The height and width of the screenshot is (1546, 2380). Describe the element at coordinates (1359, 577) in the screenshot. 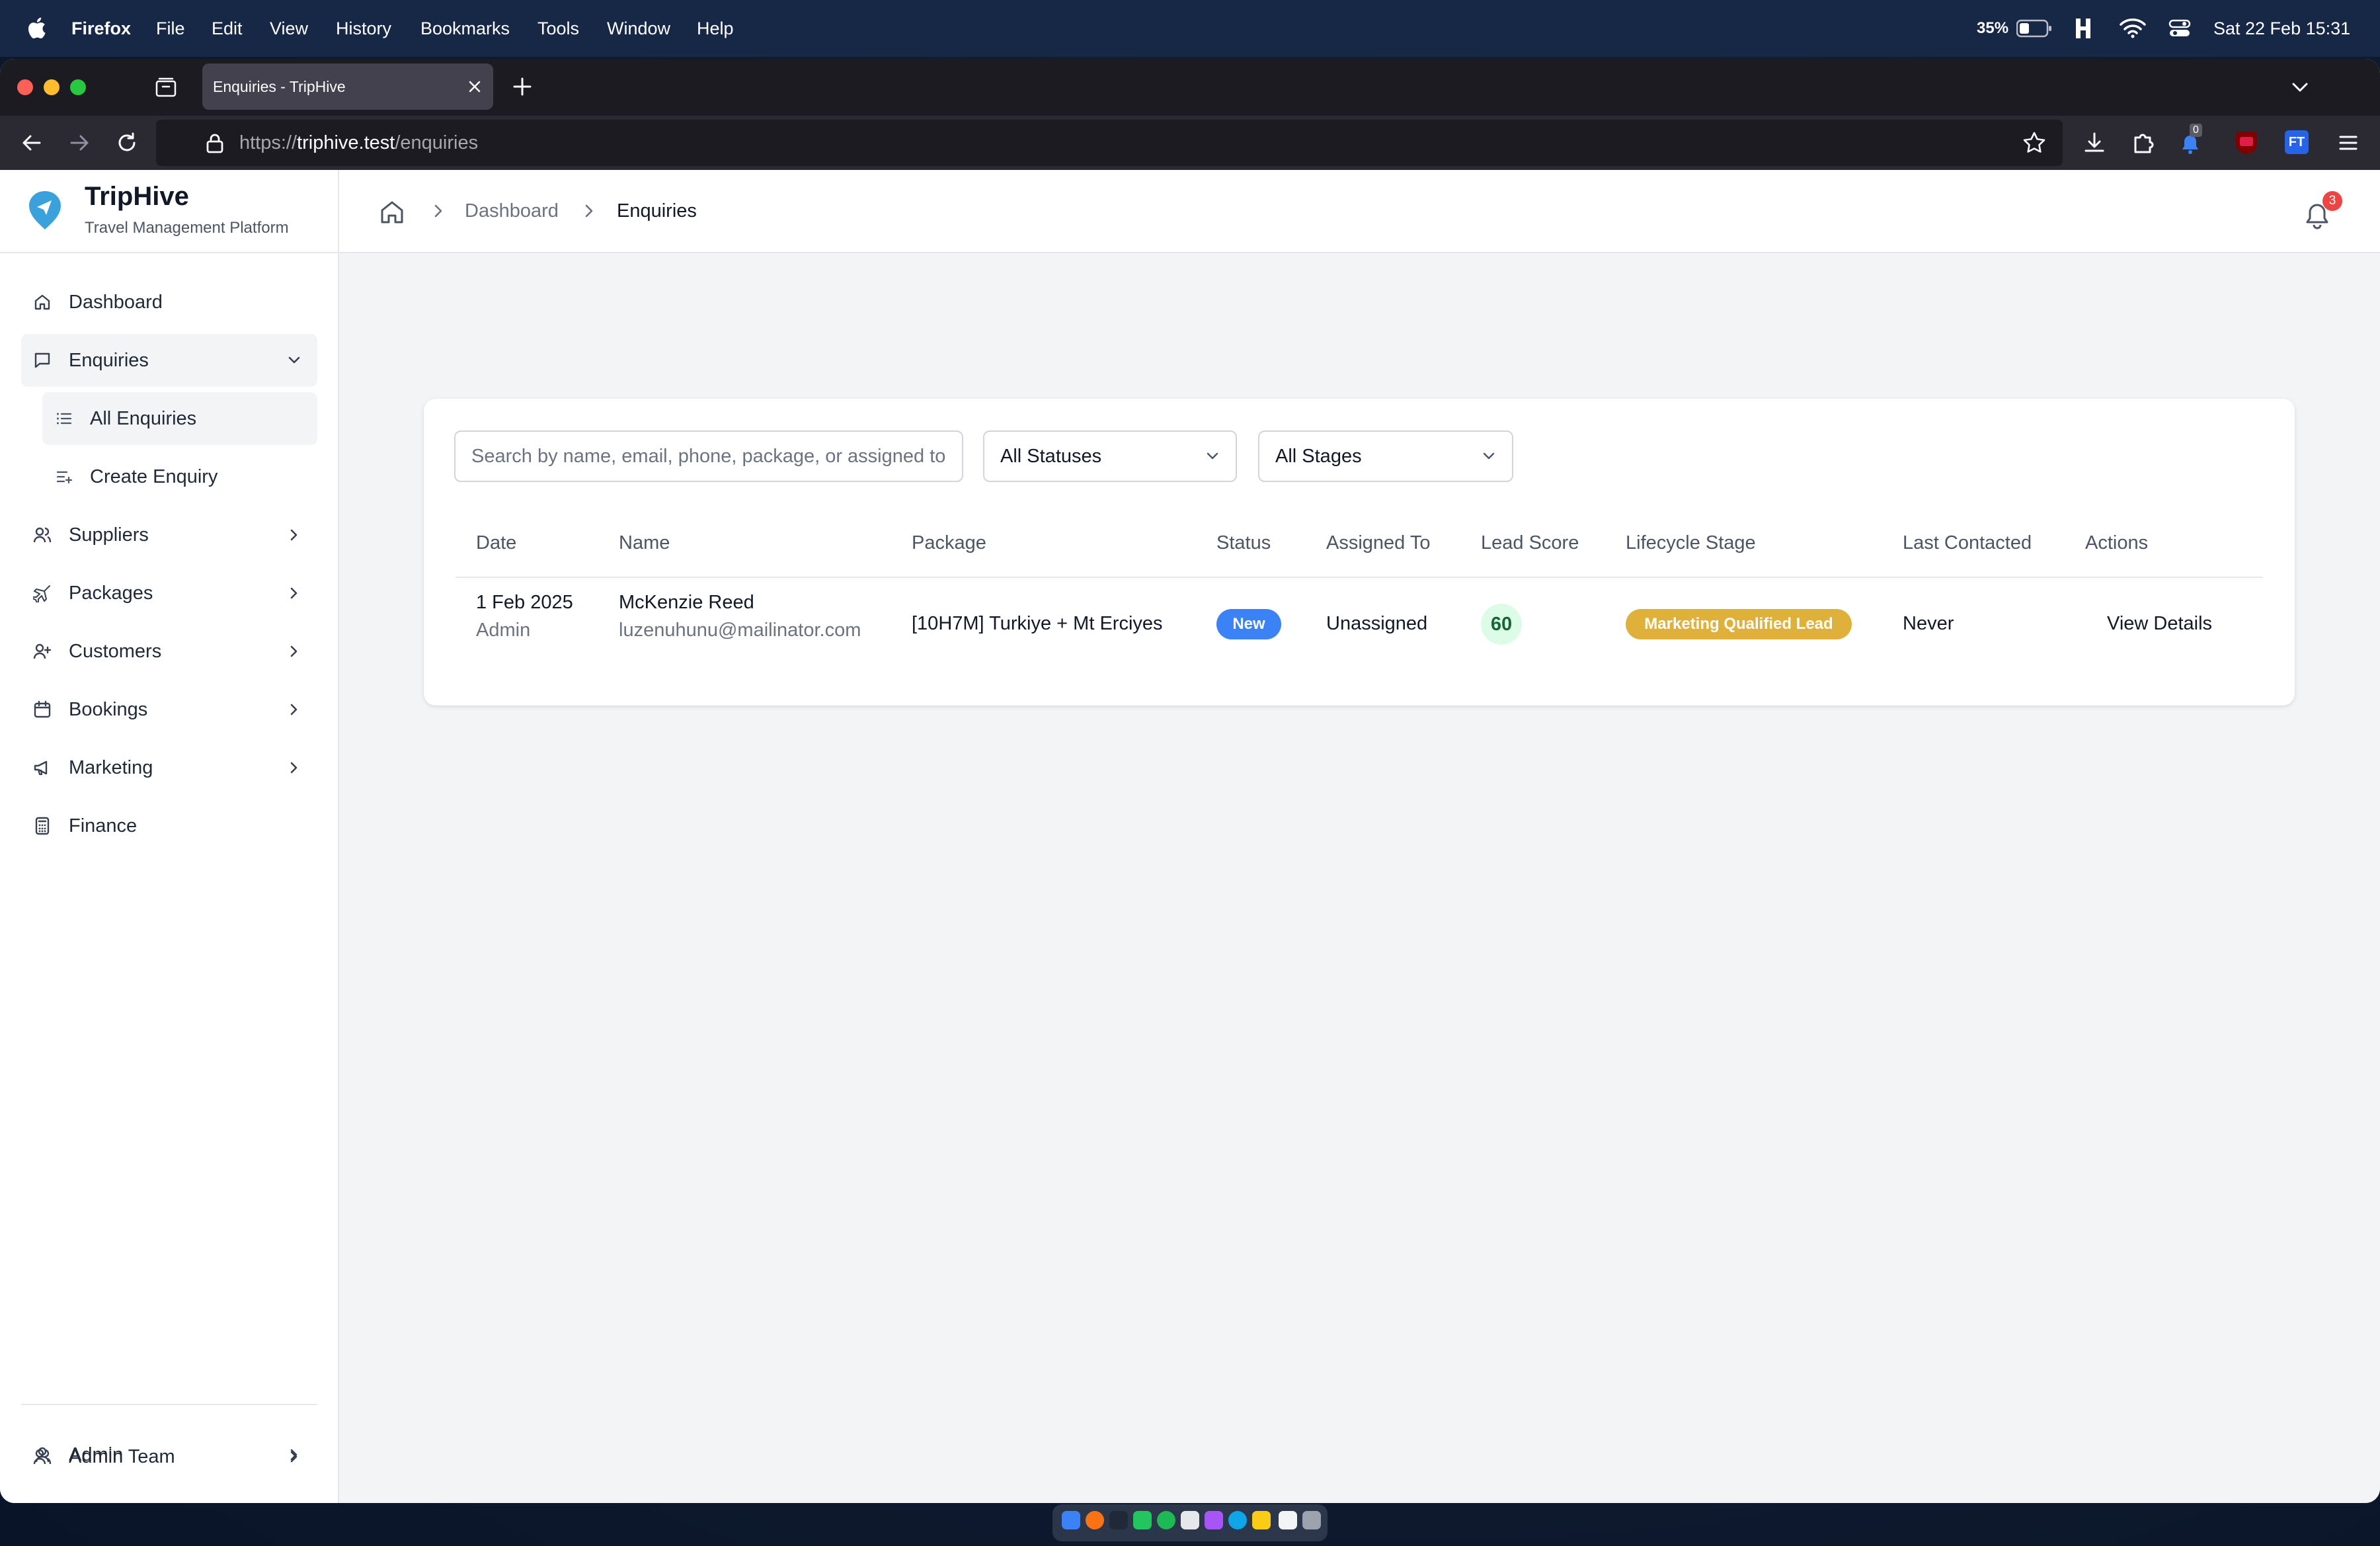

I see `table-header-divider` at that location.